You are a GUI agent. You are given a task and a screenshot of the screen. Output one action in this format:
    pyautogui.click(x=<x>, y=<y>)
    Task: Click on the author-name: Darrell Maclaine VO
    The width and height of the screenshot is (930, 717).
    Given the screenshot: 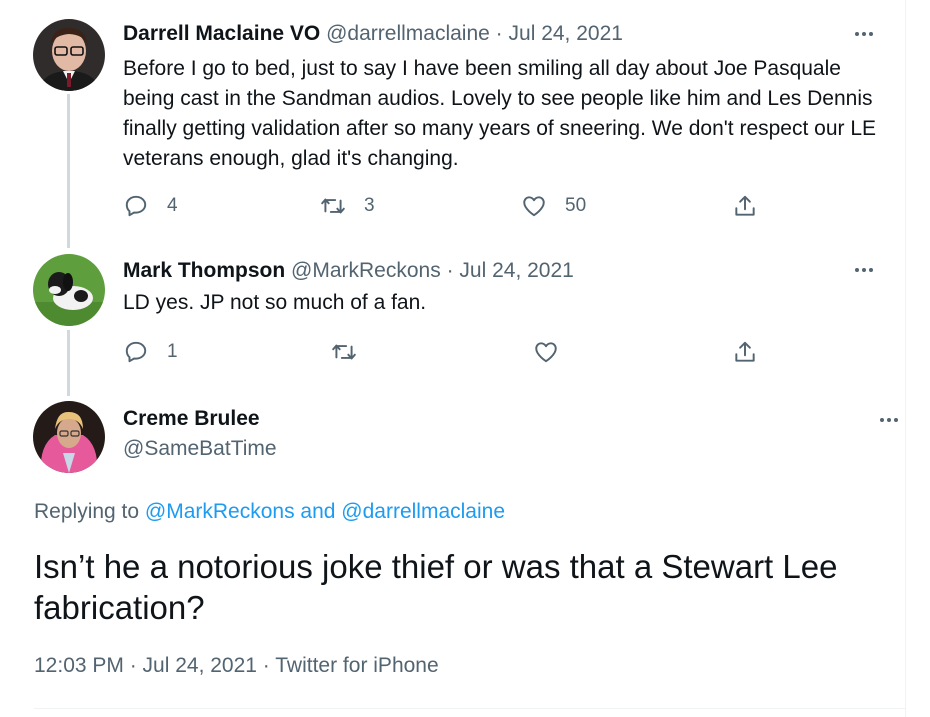 What is the action you would take?
    pyautogui.click(x=221, y=33)
    